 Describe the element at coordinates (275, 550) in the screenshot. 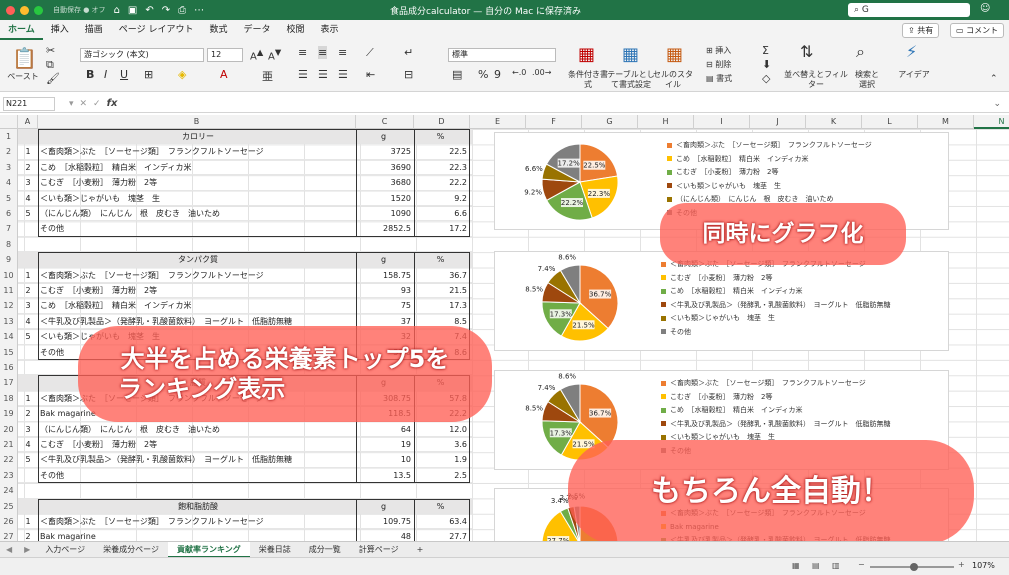

I see `sheet-tab-3: 栄養日誌` at that location.